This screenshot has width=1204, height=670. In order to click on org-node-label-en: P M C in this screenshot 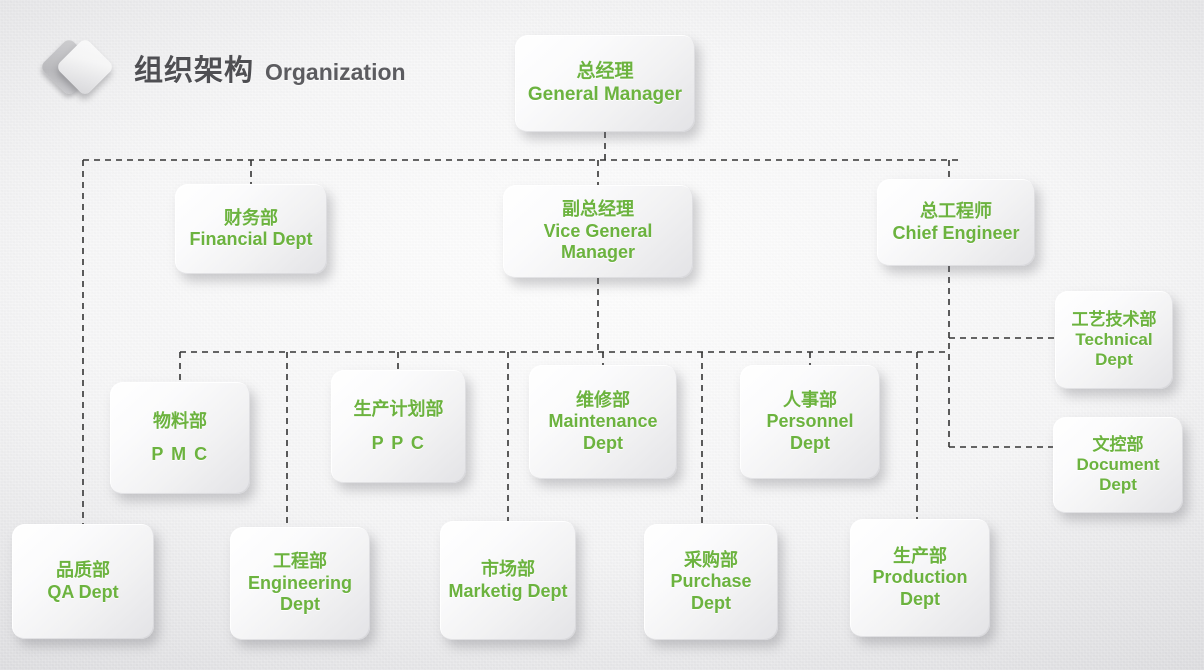, I will do `click(180, 454)`.